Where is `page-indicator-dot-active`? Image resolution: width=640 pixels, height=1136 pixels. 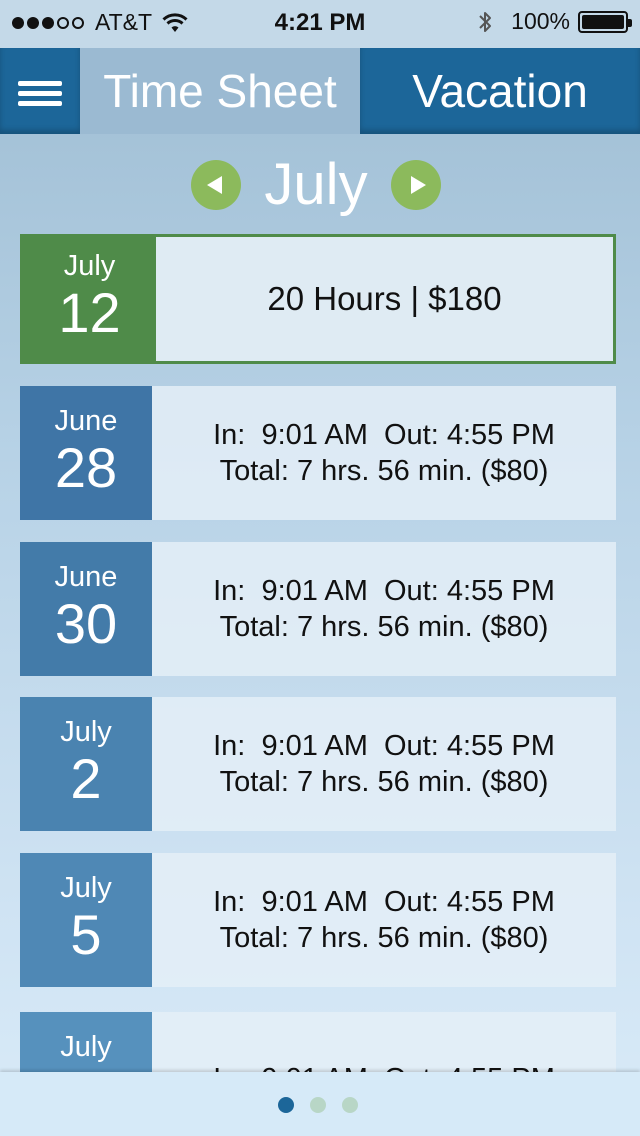
page-indicator-dot-active is located at coordinates (286, 1105).